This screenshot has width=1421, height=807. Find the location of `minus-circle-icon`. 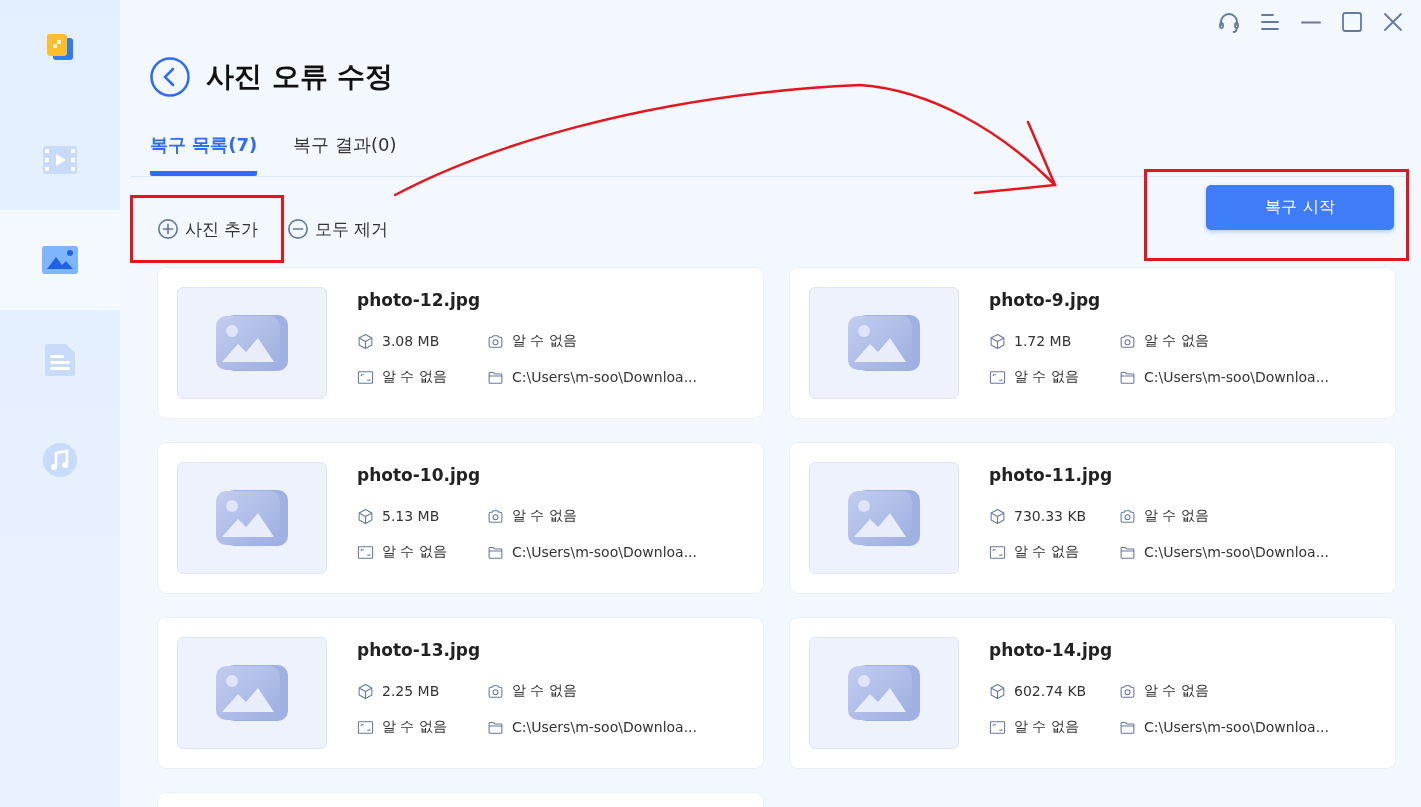

minus-circle-icon is located at coordinates (298, 229).